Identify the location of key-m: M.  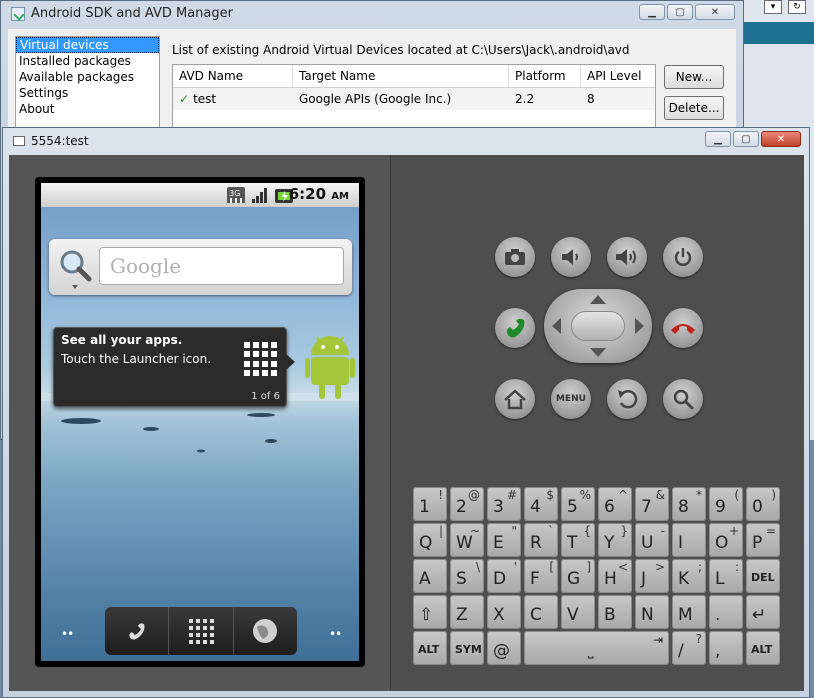
(689, 612).